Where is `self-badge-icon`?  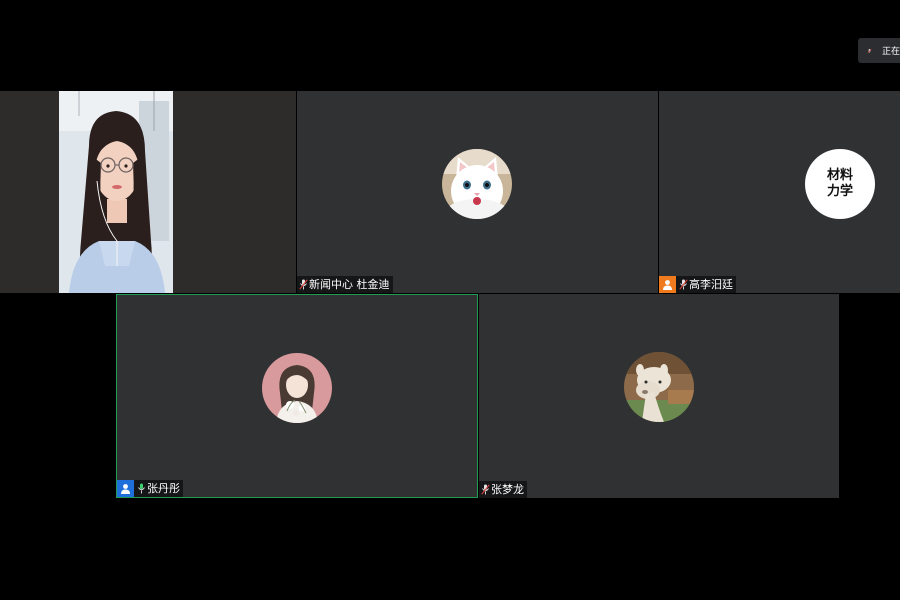
self-badge-icon is located at coordinates (125, 488).